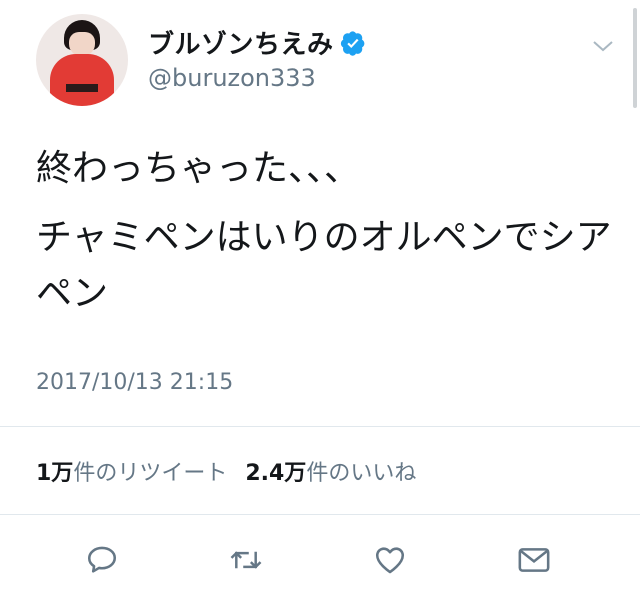 The height and width of the screenshot is (592, 640). What do you see at coordinates (198, 168) in the screenshot?
I see `tweet-line-1: 終わっちゃった、、、` at bounding box center [198, 168].